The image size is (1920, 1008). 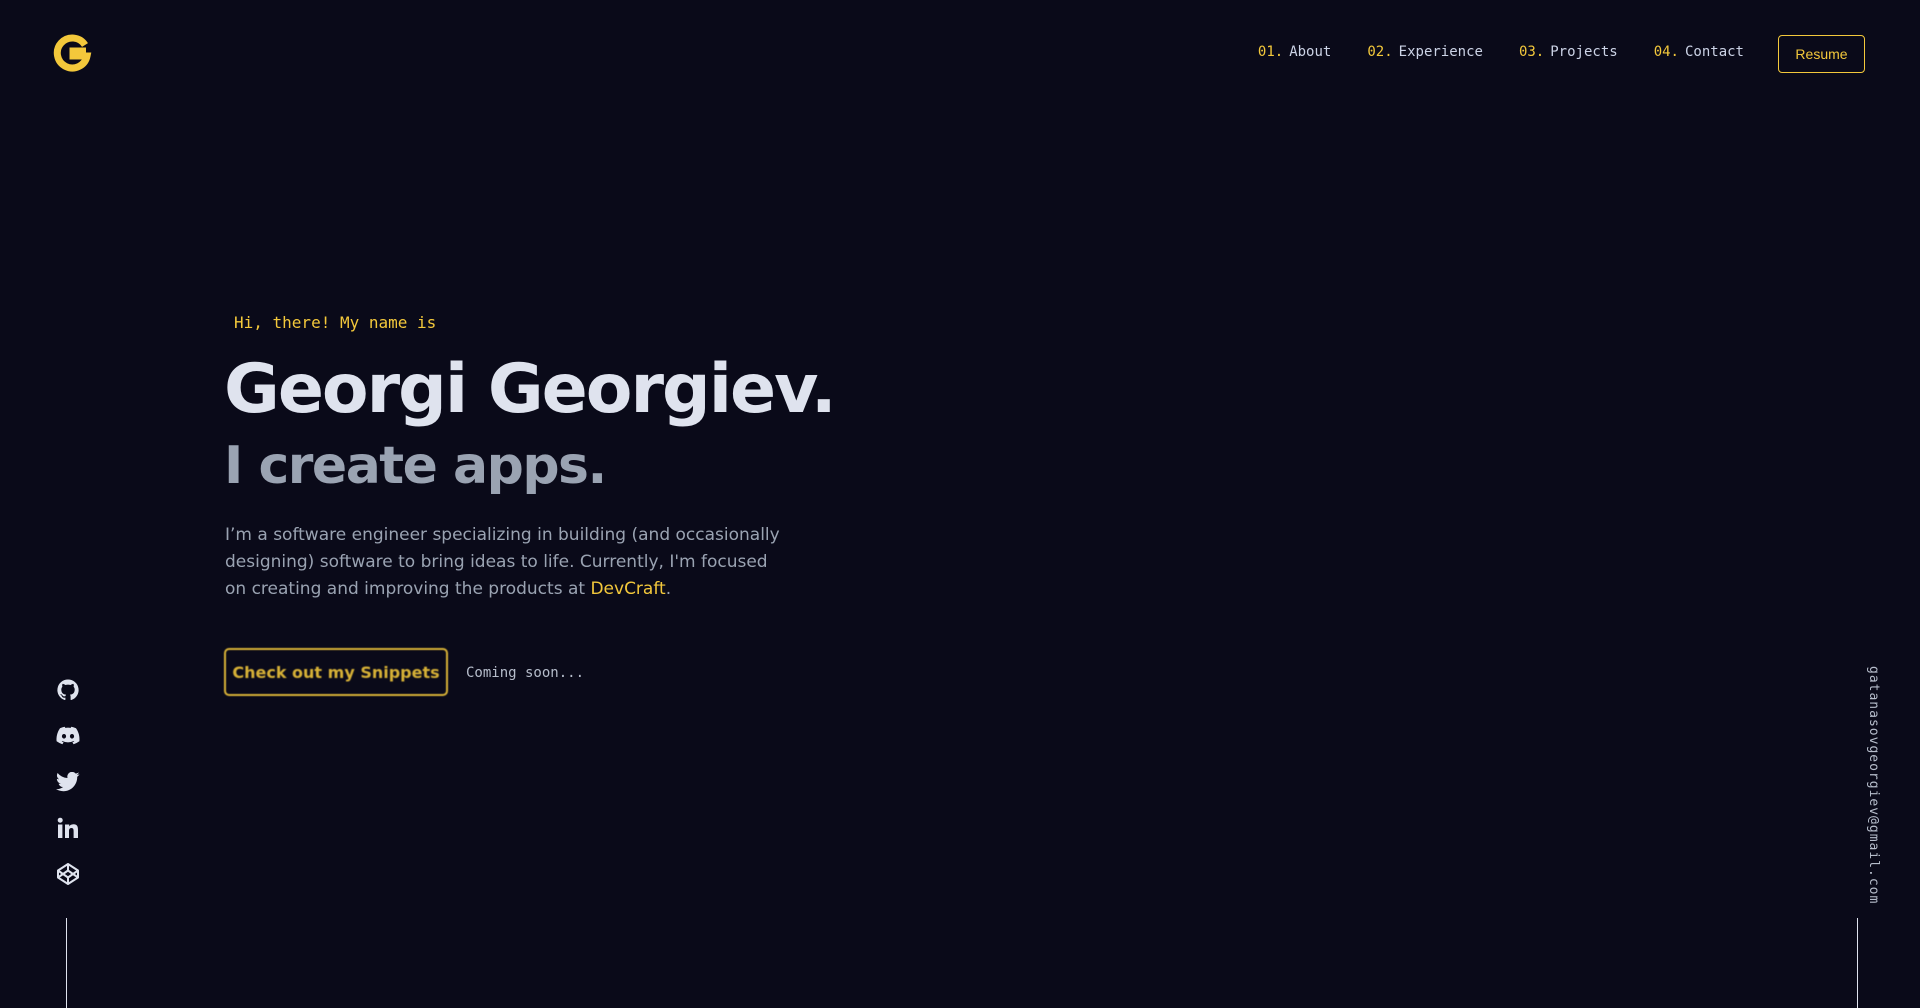 I want to click on hero-tagline: I create apps., so click(x=415, y=466).